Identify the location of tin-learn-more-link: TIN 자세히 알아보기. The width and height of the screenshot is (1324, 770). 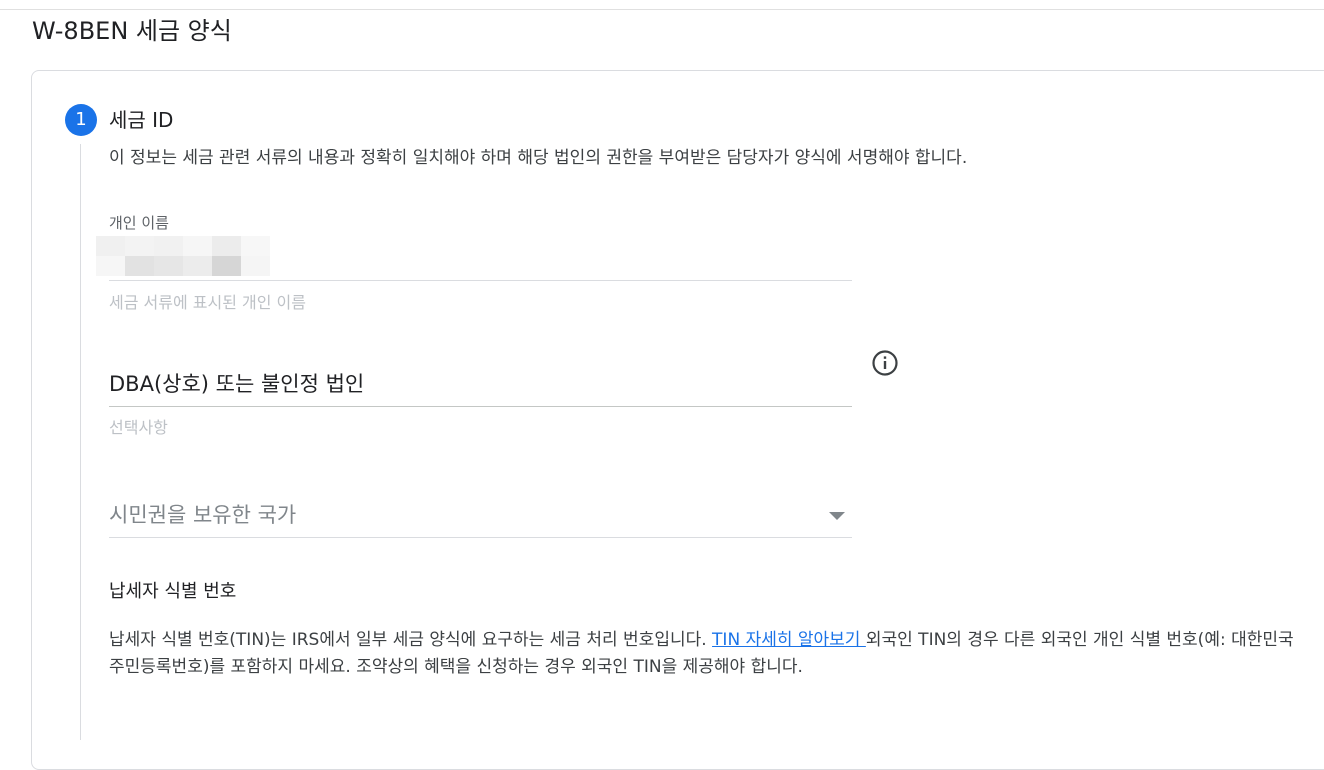
(789, 640).